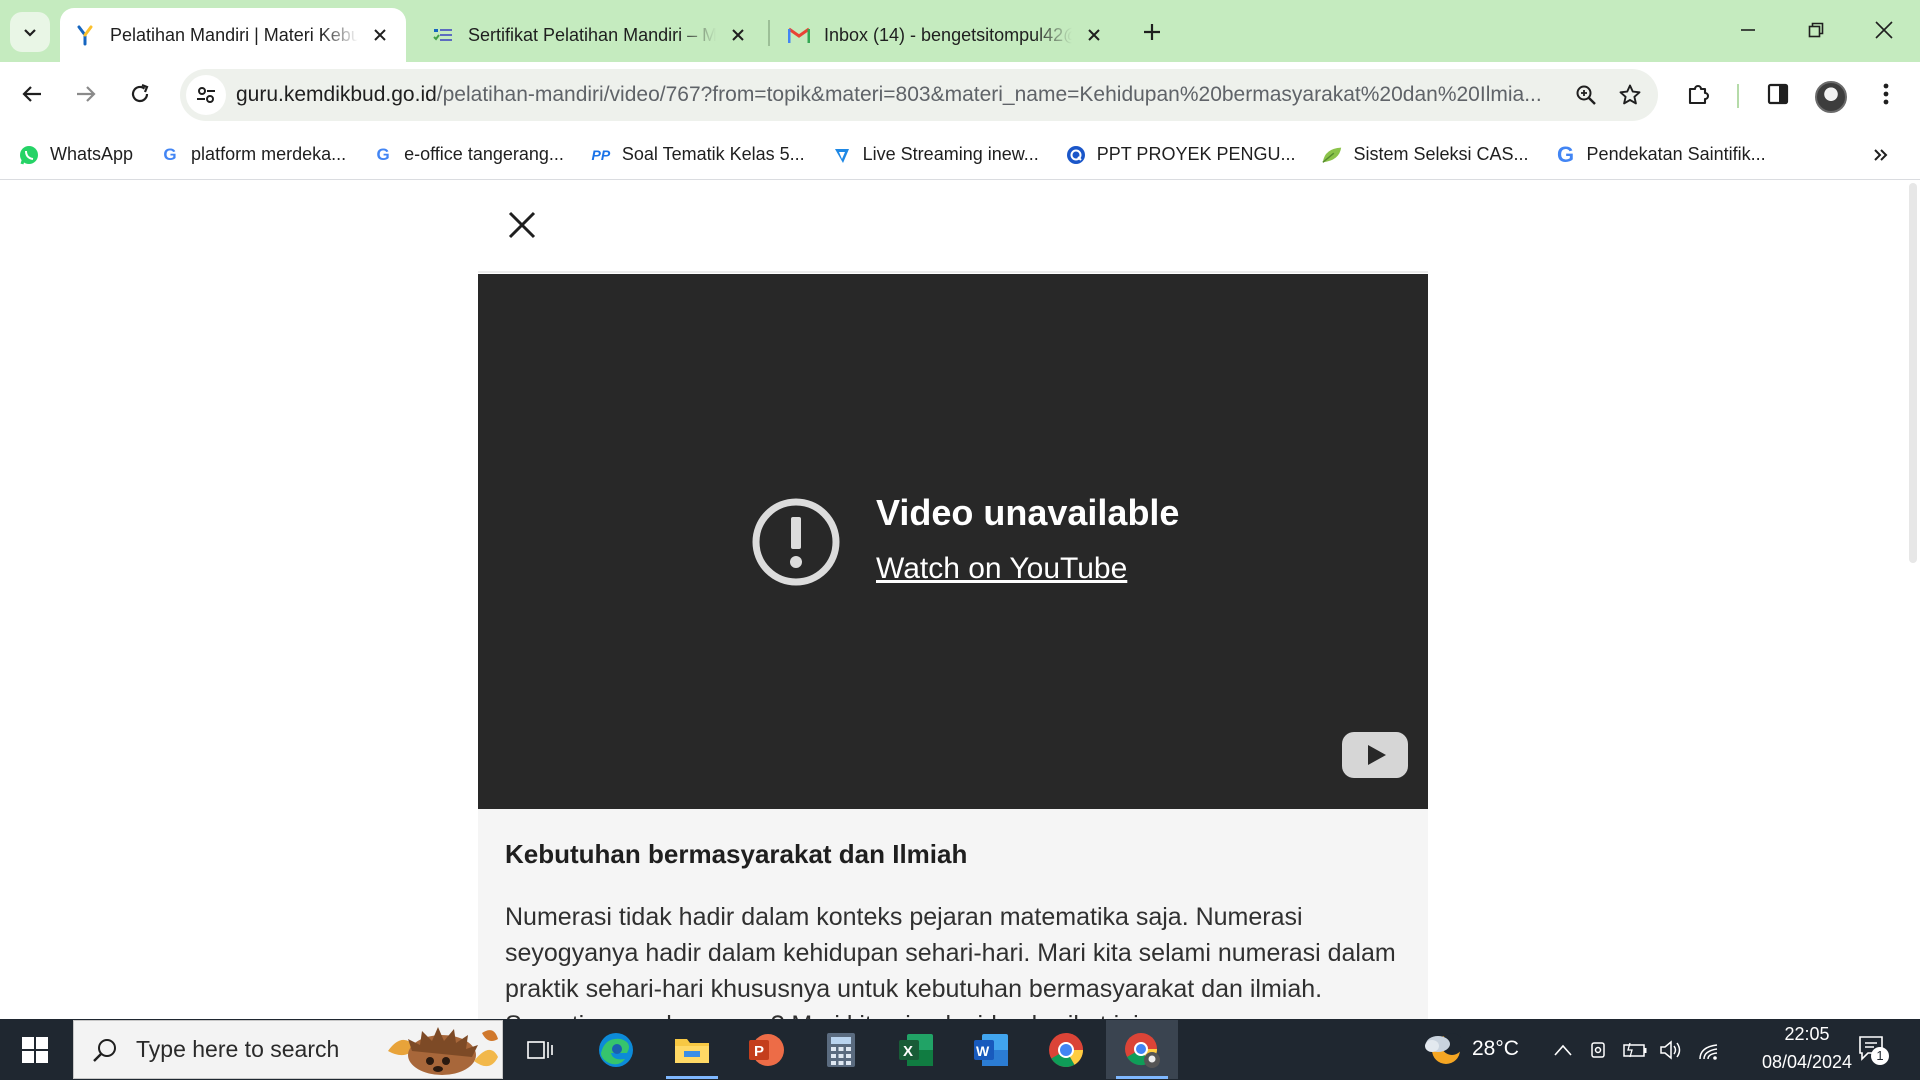  Describe the element at coordinates (92, 154) in the screenshot. I see `bookmark-label: WhatsApp` at that location.